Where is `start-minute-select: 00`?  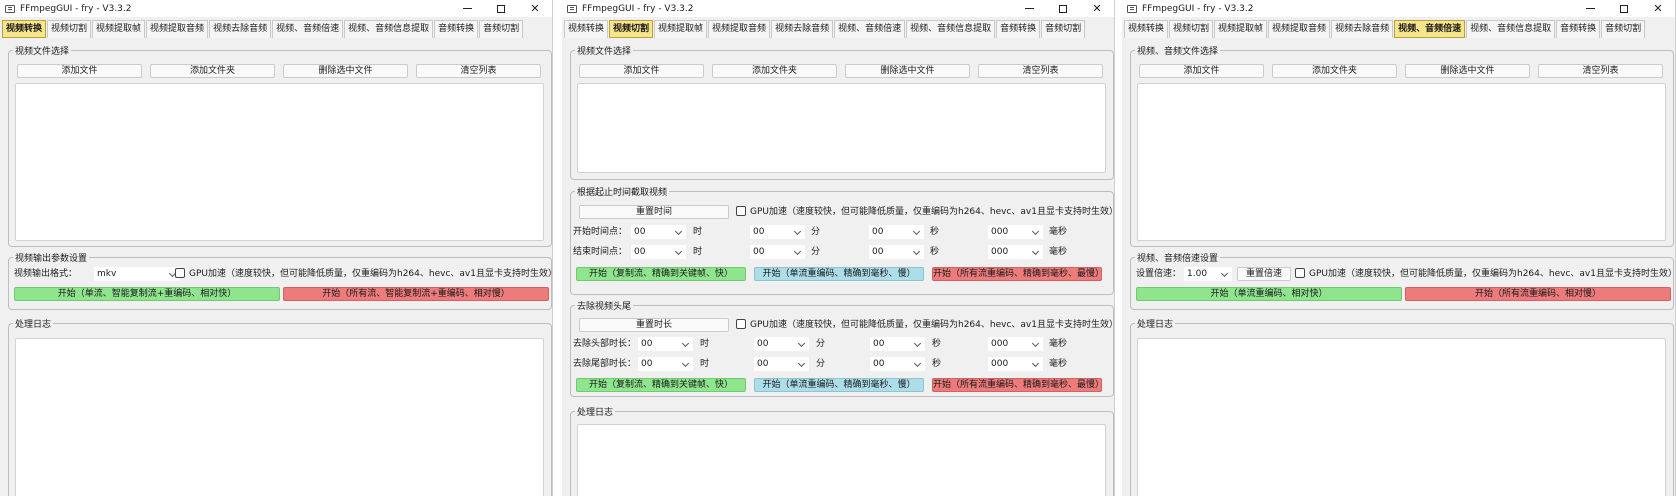 start-minute-select: 00 is located at coordinates (777, 232).